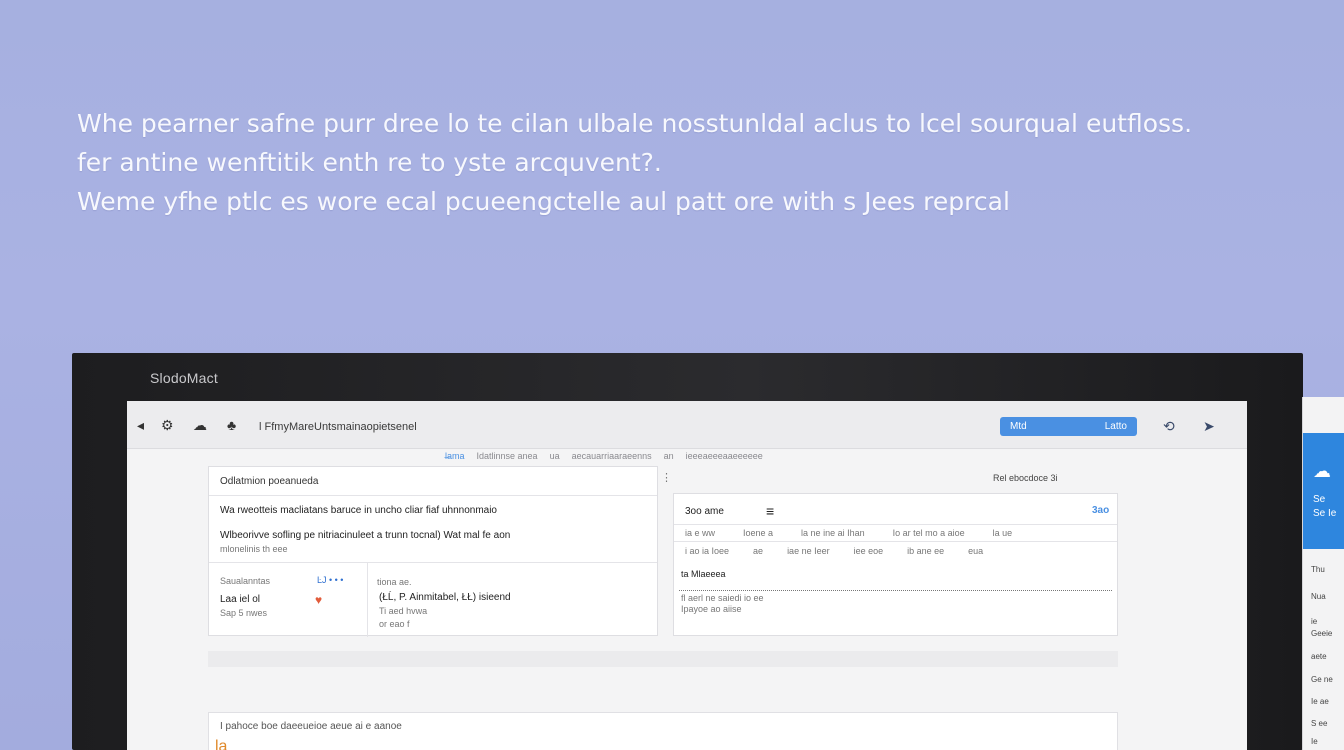 Image resolution: width=1344 pixels, height=750 pixels. What do you see at coordinates (895, 590) in the screenshot?
I see `dotted-line` at bounding box center [895, 590].